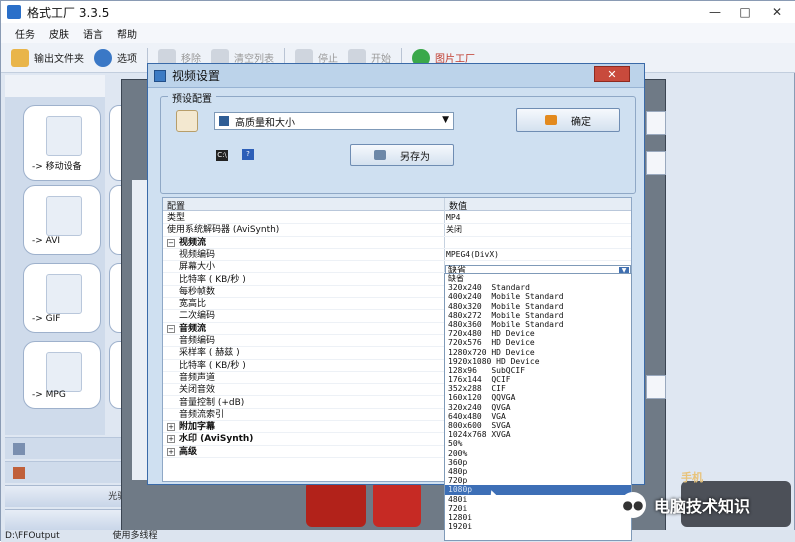  What do you see at coordinates (115, 57) in the screenshot?
I see `options-button: 选项` at bounding box center [115, 57].